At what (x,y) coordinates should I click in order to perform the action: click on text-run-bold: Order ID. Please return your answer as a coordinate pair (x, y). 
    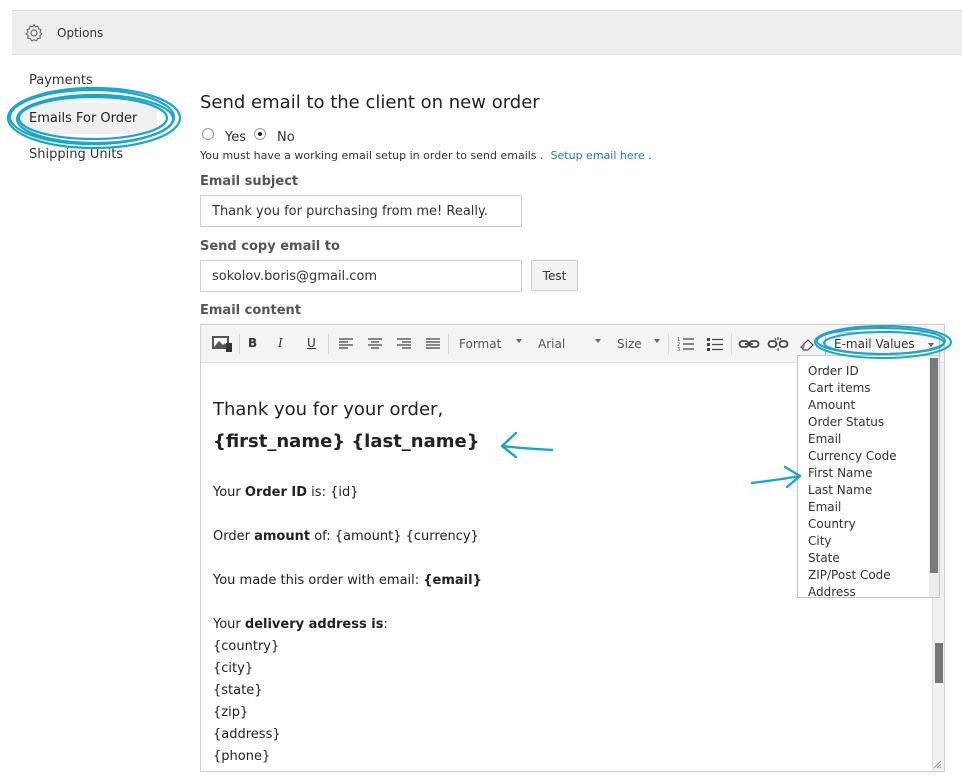
    Looking at the image, I should click on (276, 492).